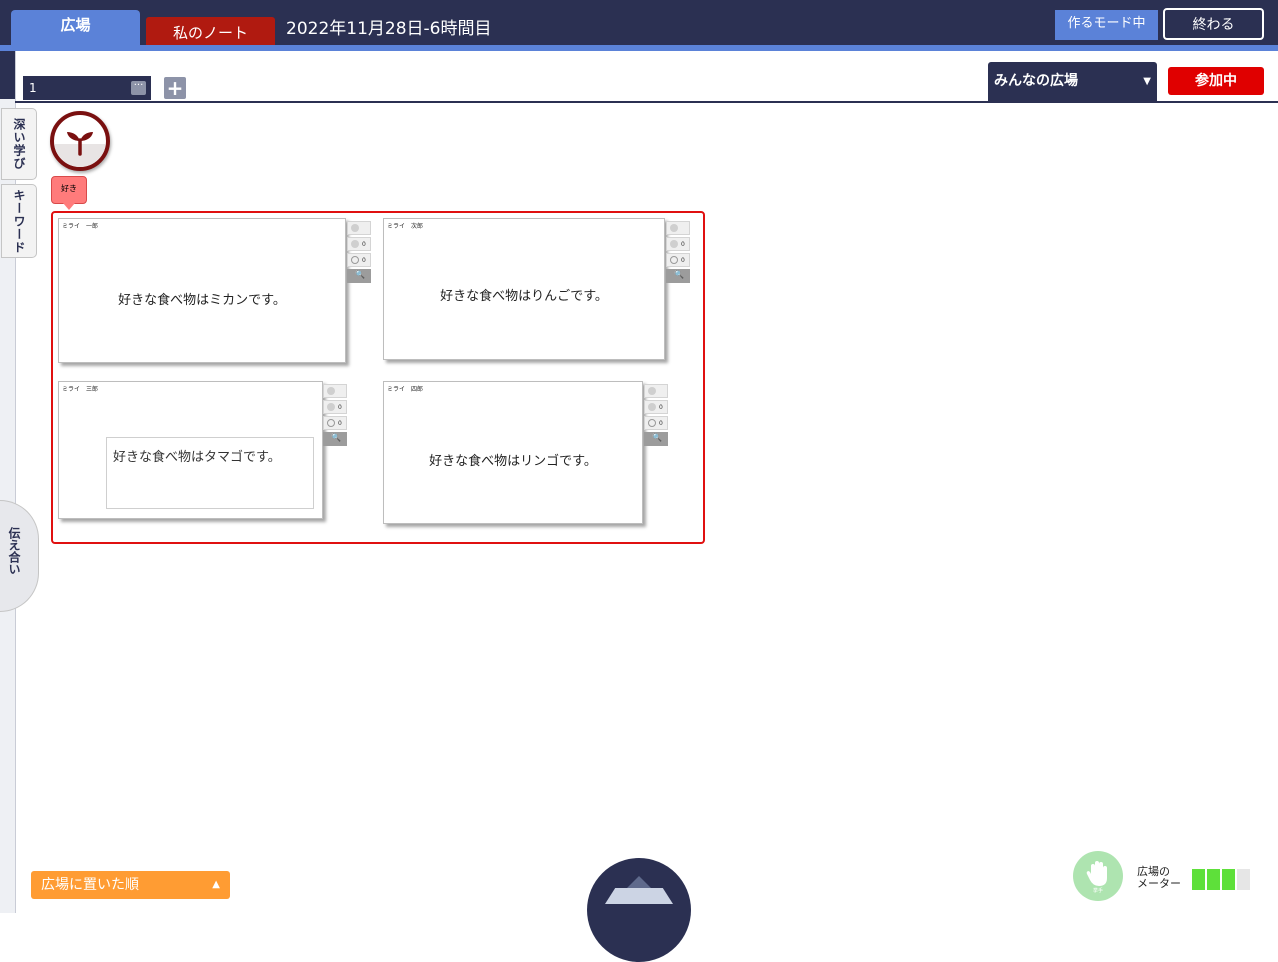 This screenshot has width=1278, height=962. I want to click on card-text: 好きな食べ物はリンゴです。, so click(513, 461).